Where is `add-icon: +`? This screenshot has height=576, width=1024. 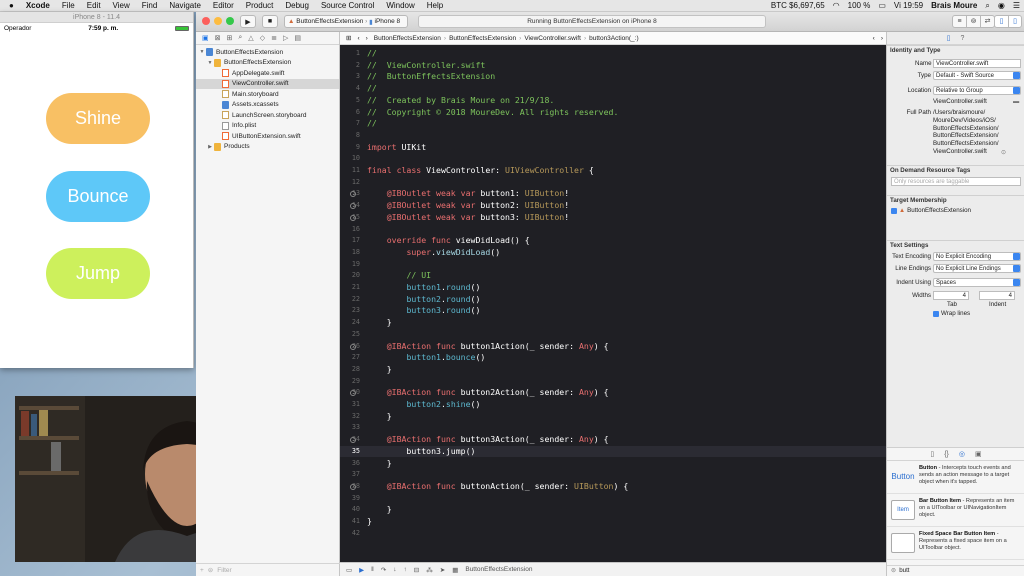
add-icon: + is located at coordinates (202, 570).